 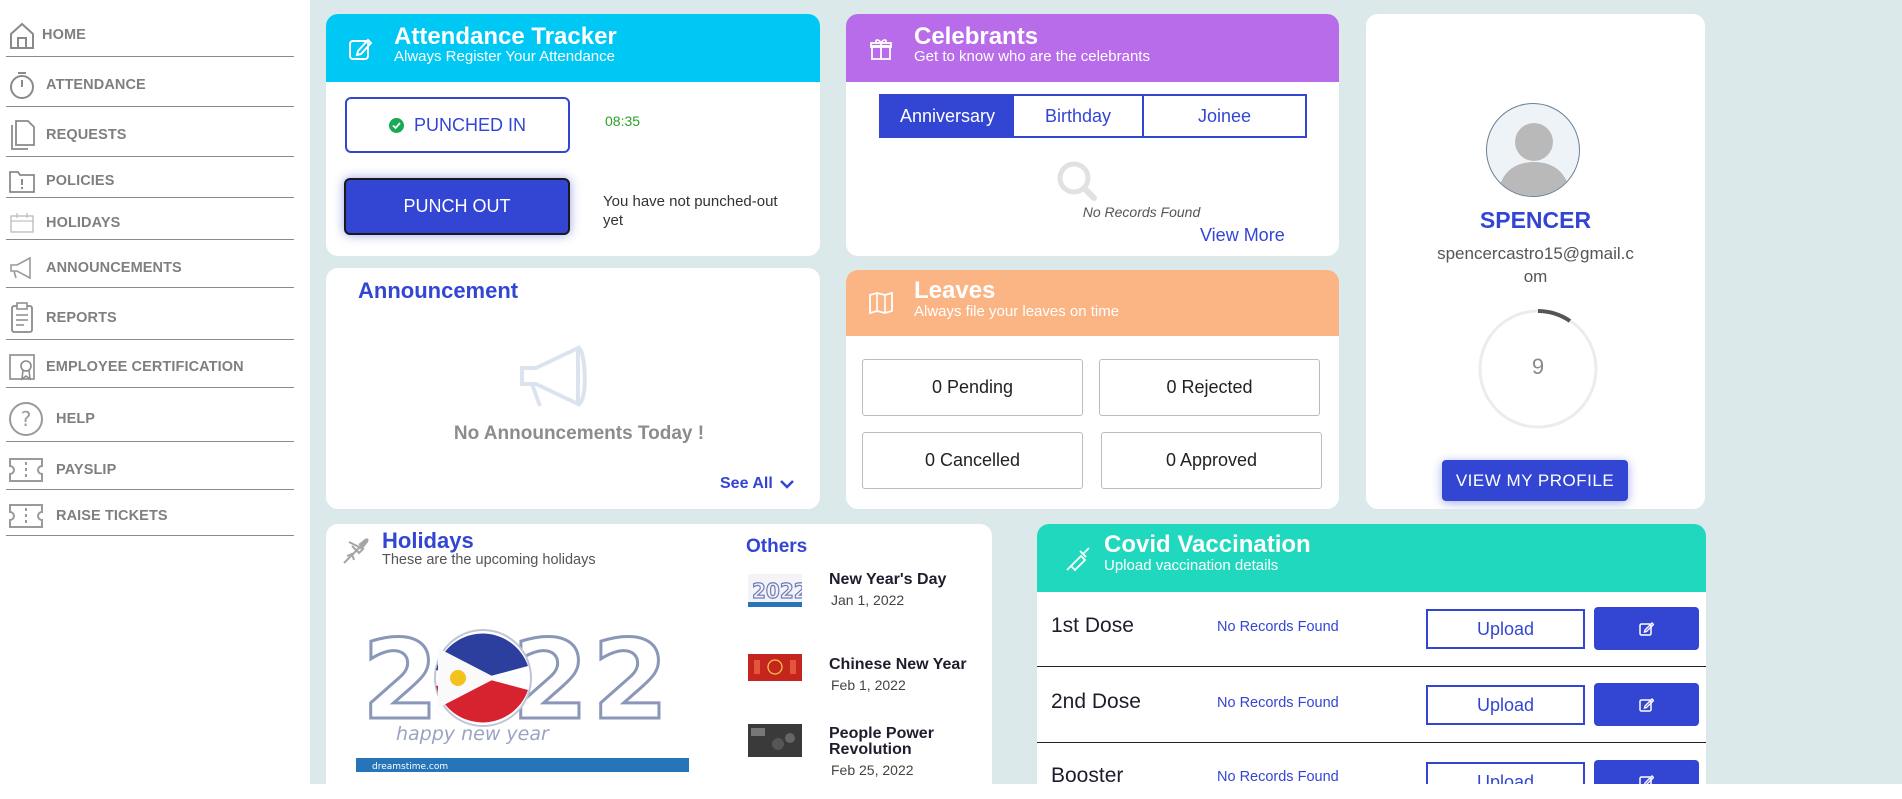 I want to click on chevron-down-icon, so click(x=786, y=484).